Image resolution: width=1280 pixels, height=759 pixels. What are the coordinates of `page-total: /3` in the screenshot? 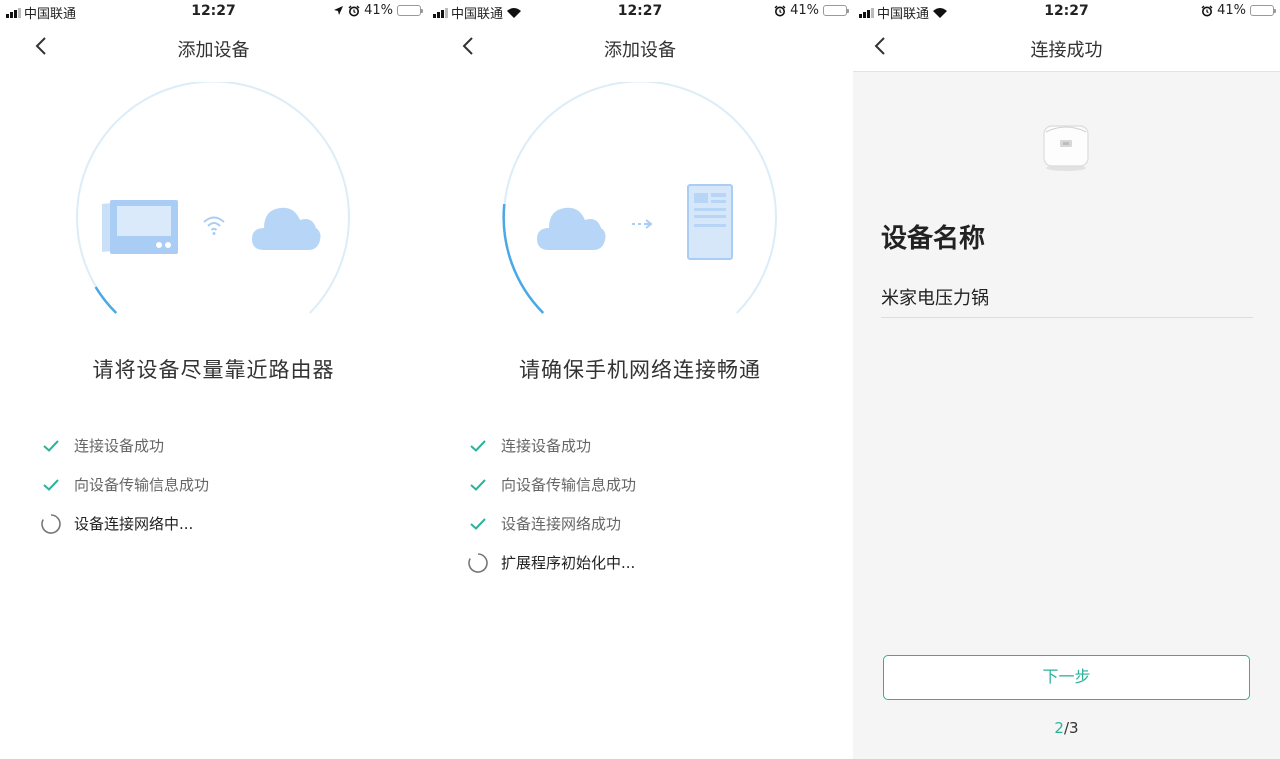 It's located at (1071, 728).